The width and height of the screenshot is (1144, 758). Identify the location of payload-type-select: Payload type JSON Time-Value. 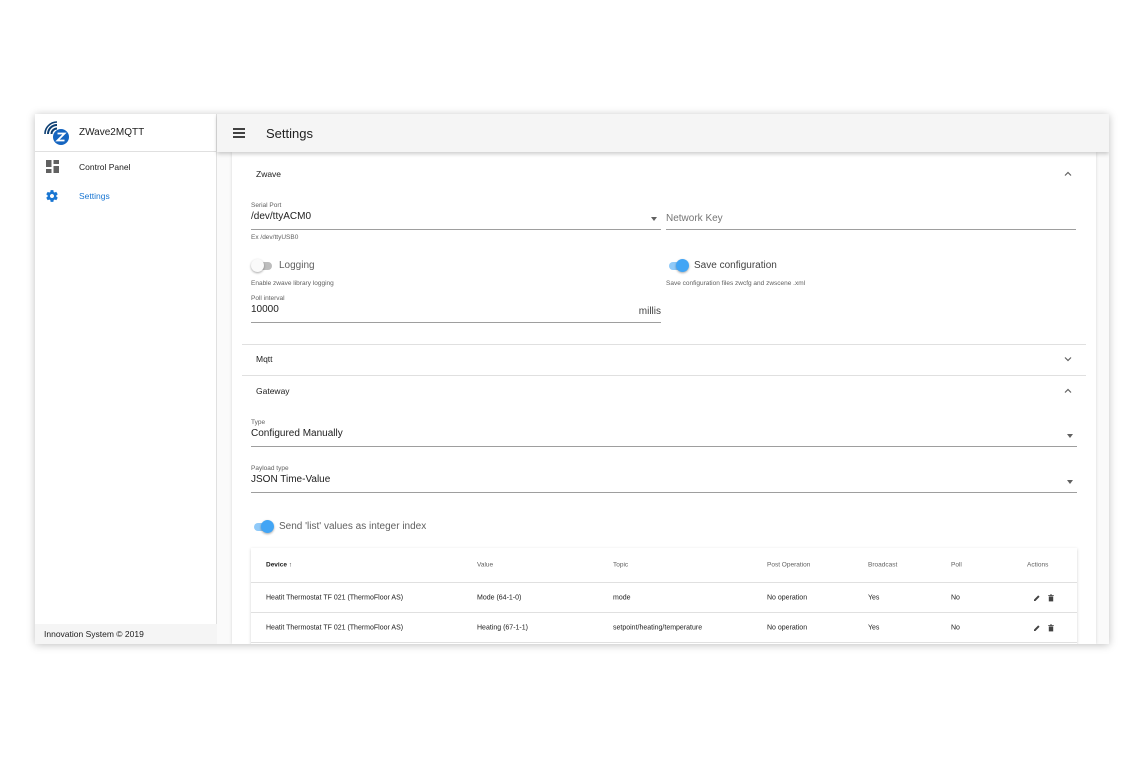
(664, 479).